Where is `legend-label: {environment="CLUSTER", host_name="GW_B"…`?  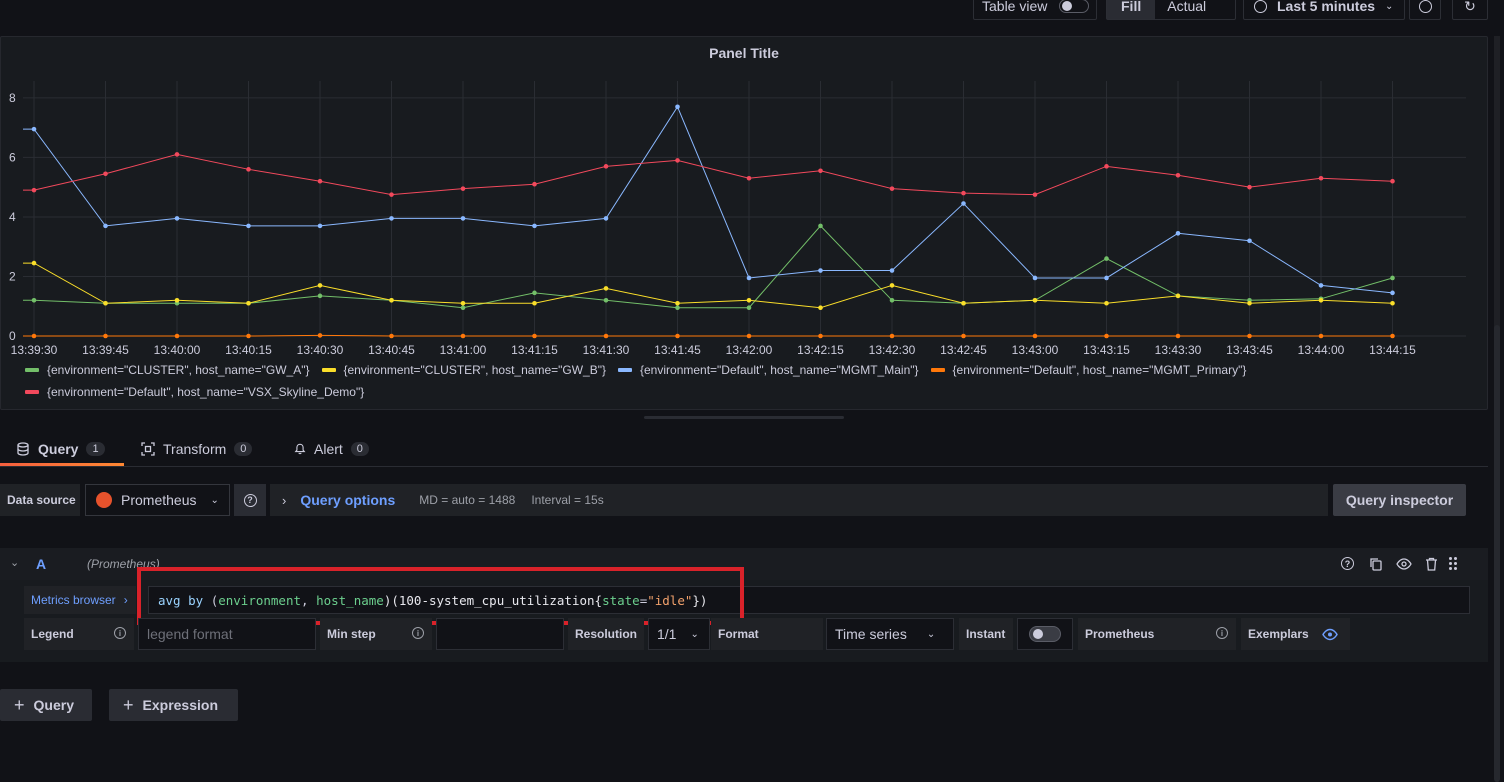 legend-label: {environment="CLUSTER", host_name="GW_B"… is located at coordinates (475, 370).